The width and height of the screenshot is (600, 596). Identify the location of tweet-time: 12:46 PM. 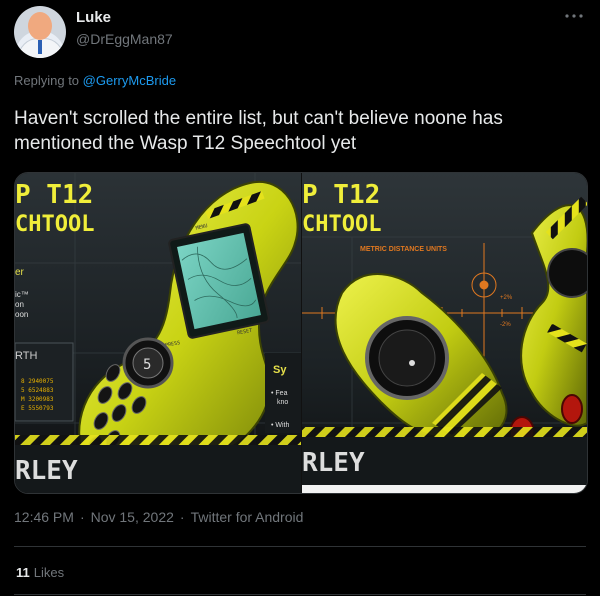
(44, 517).